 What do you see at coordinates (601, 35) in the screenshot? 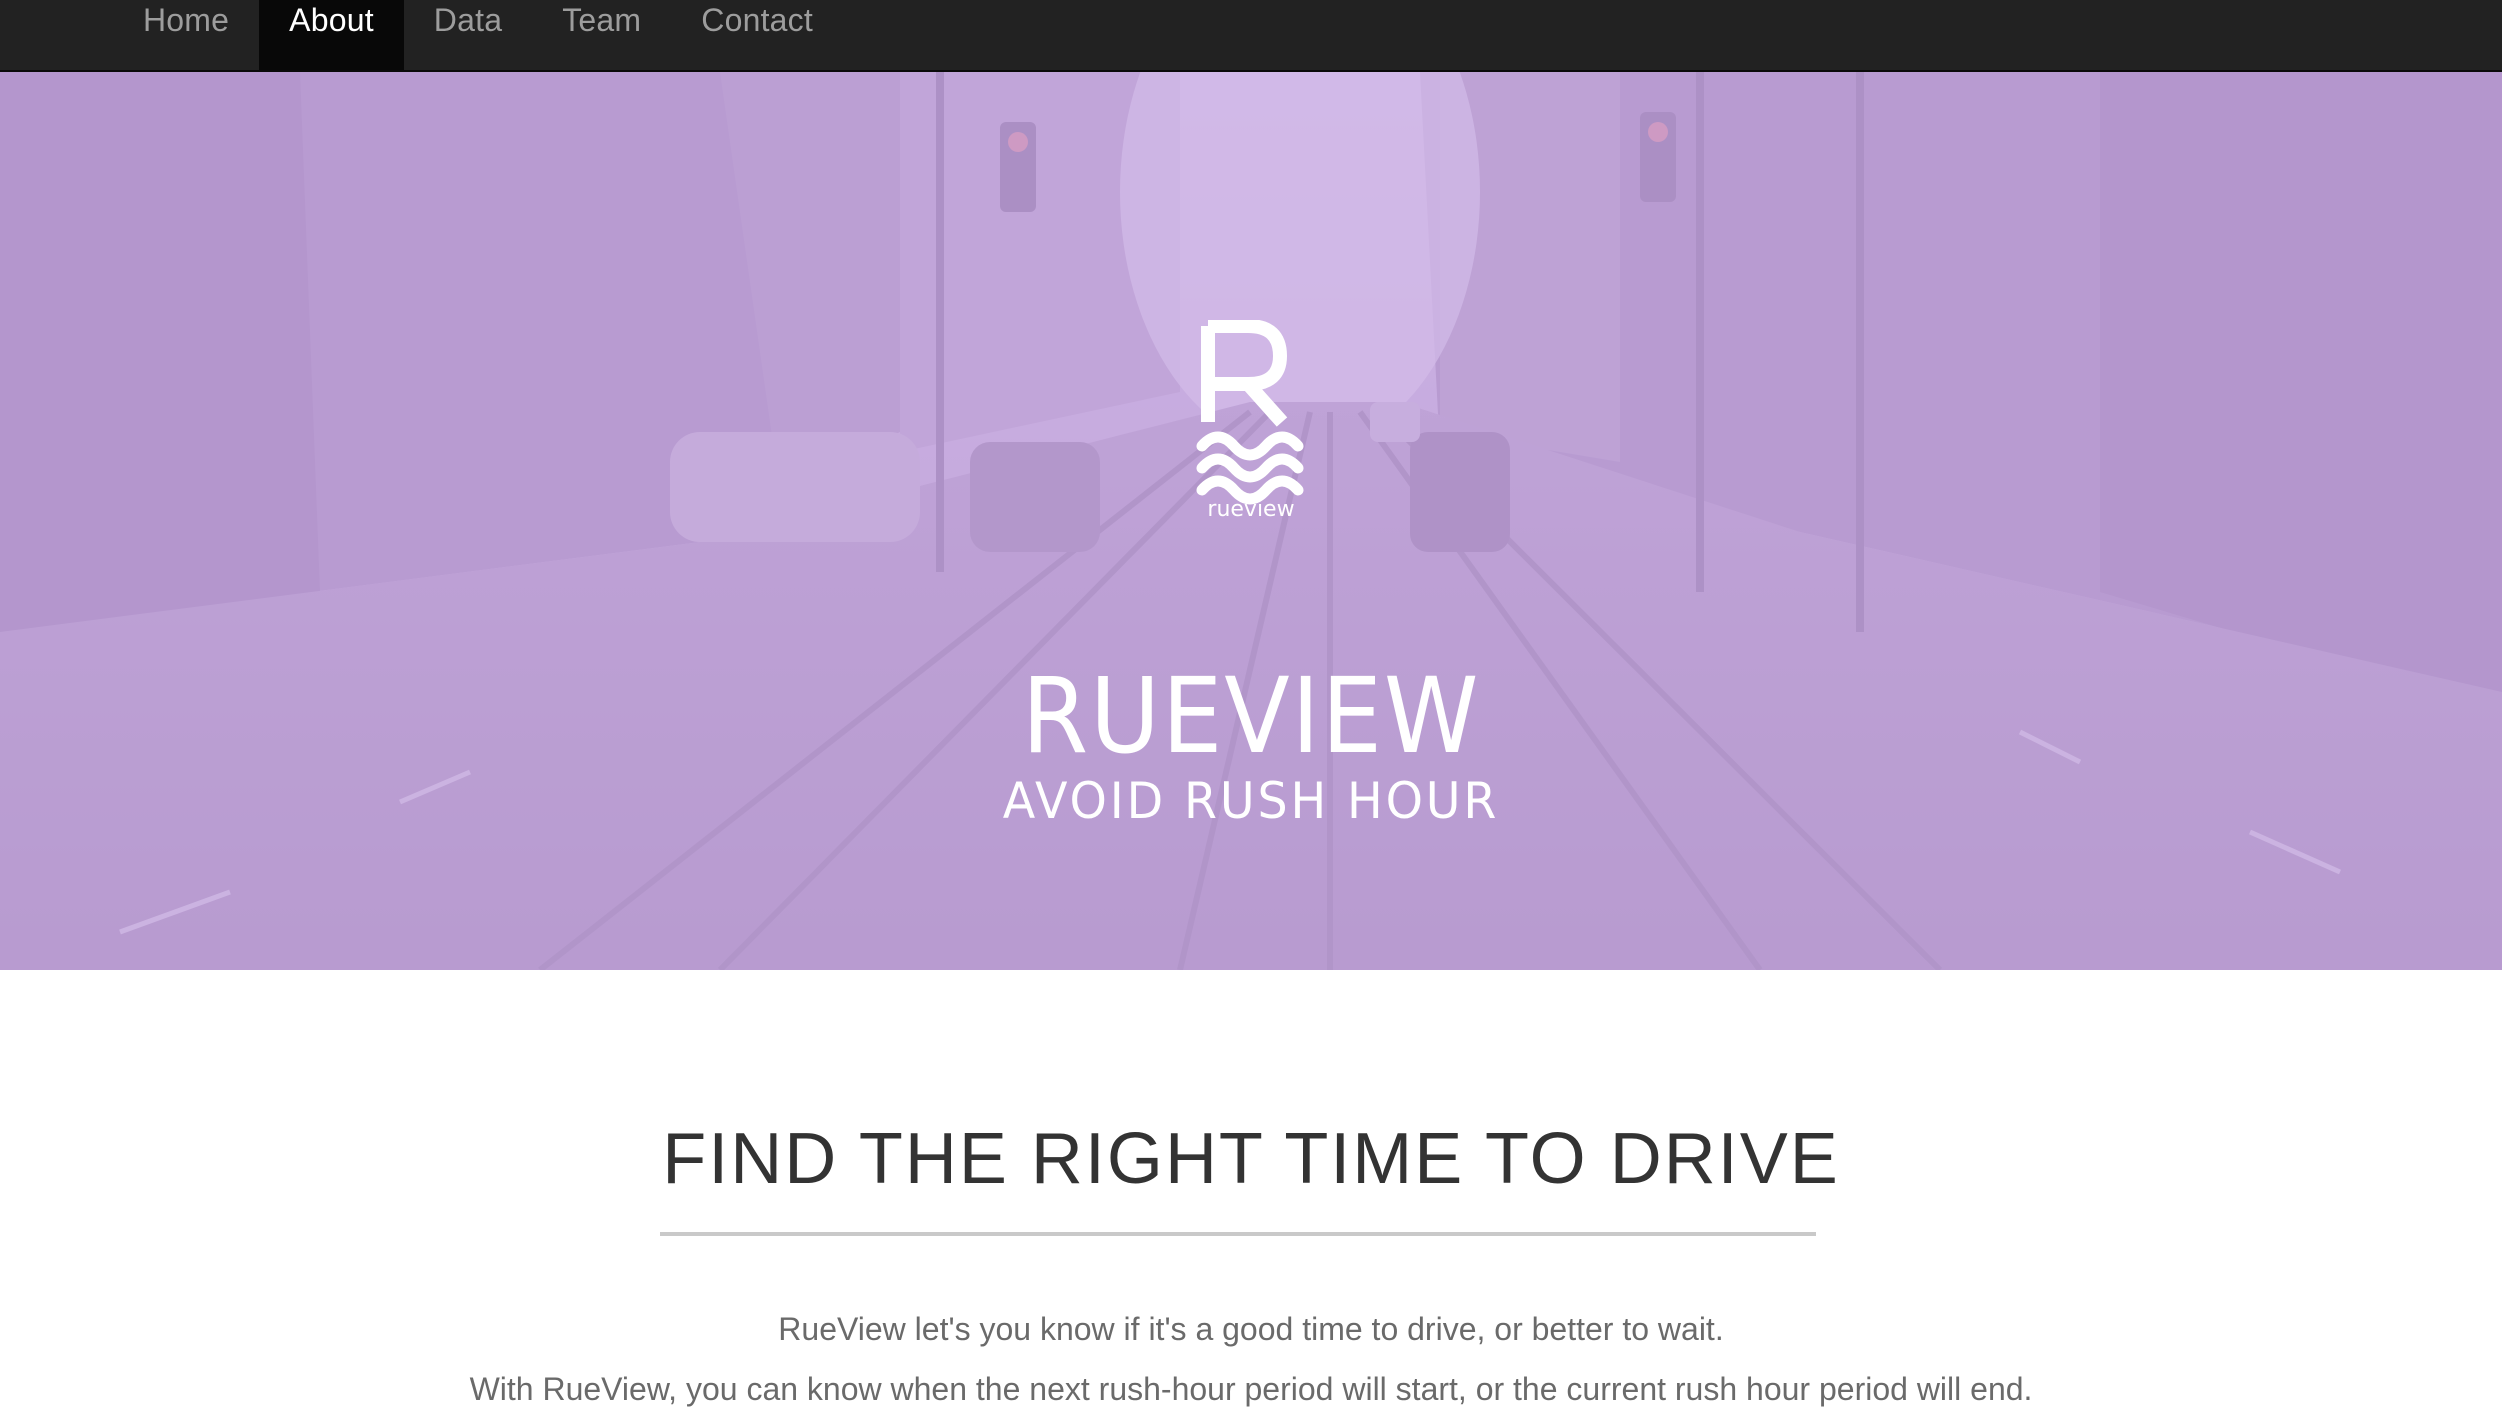
I see `nav-item-team: Team` at bounding box center [601, 35].